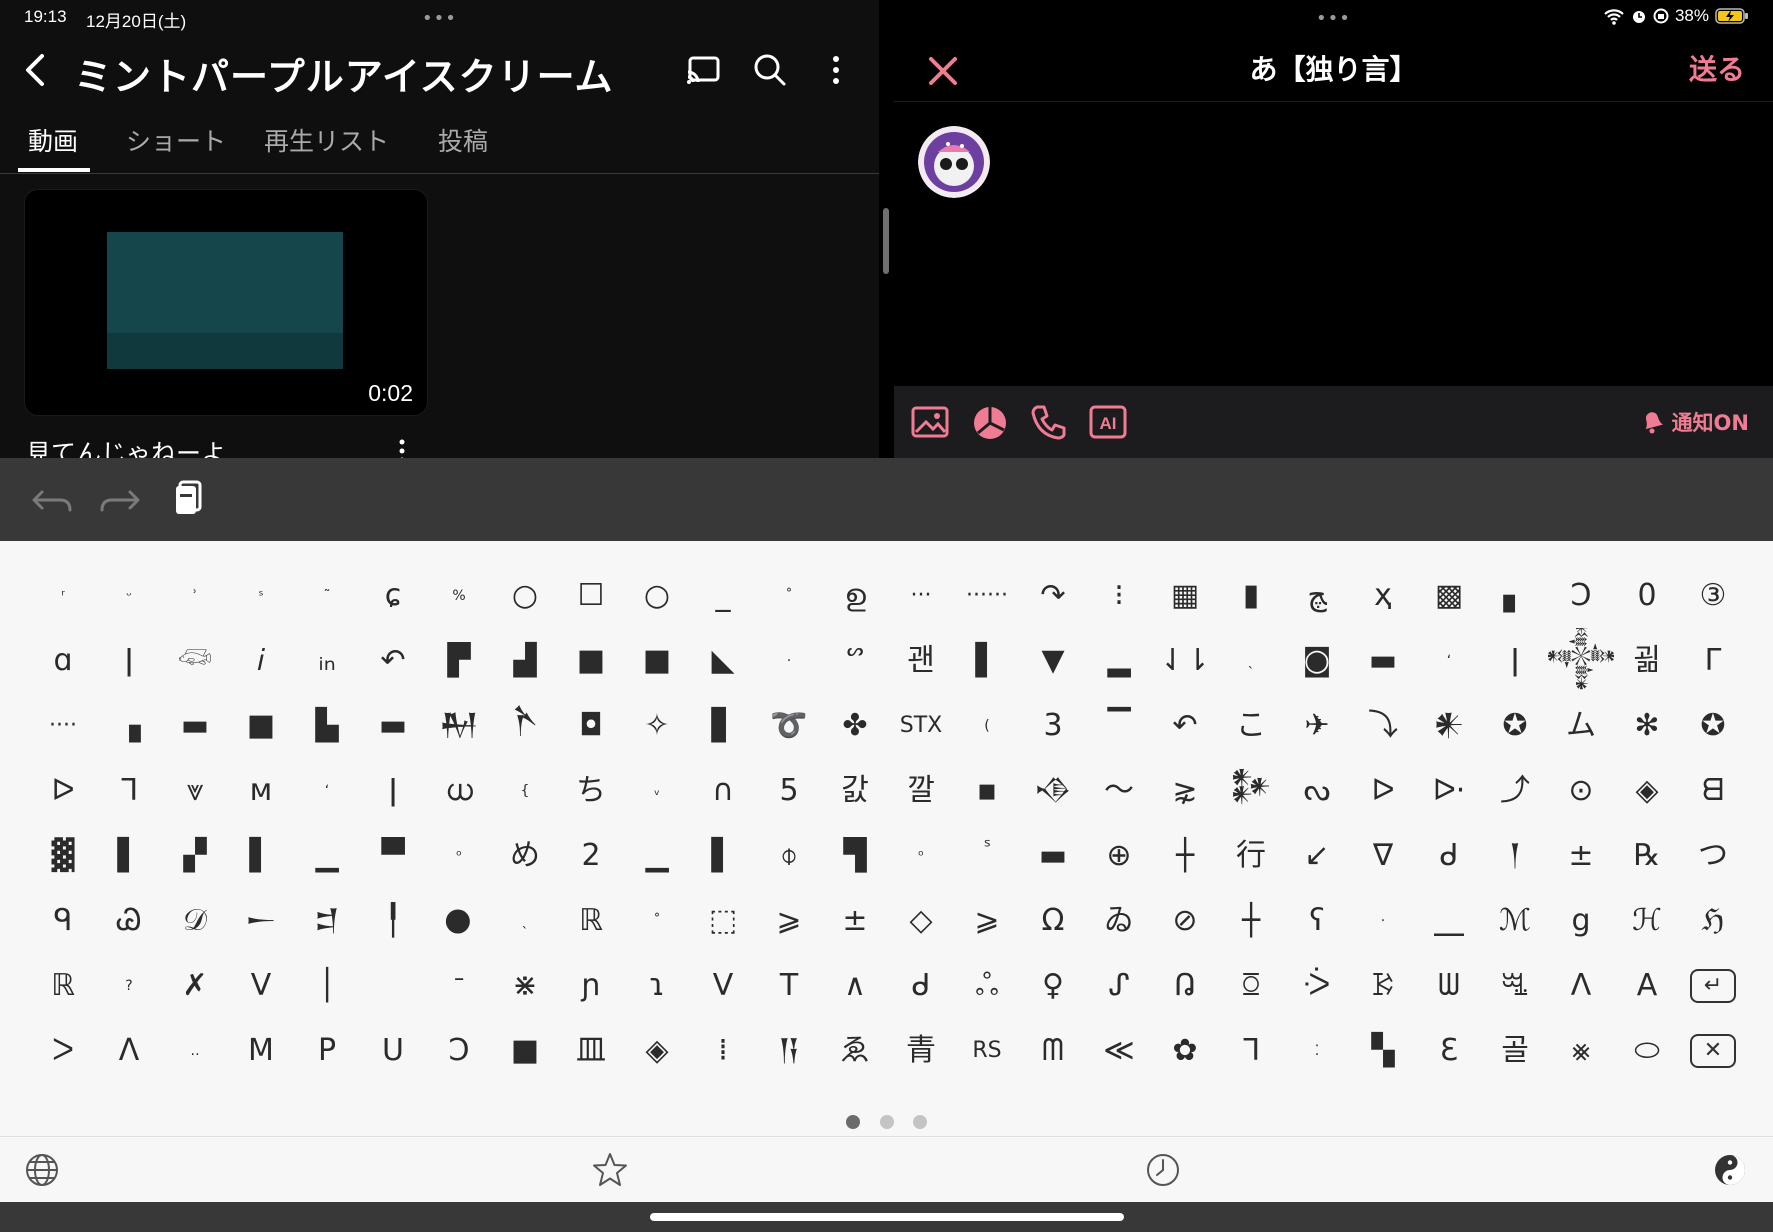  Describe the element at coordinates (723, 790) in the screenshot. I see `symbol-key: ∩` at that location.